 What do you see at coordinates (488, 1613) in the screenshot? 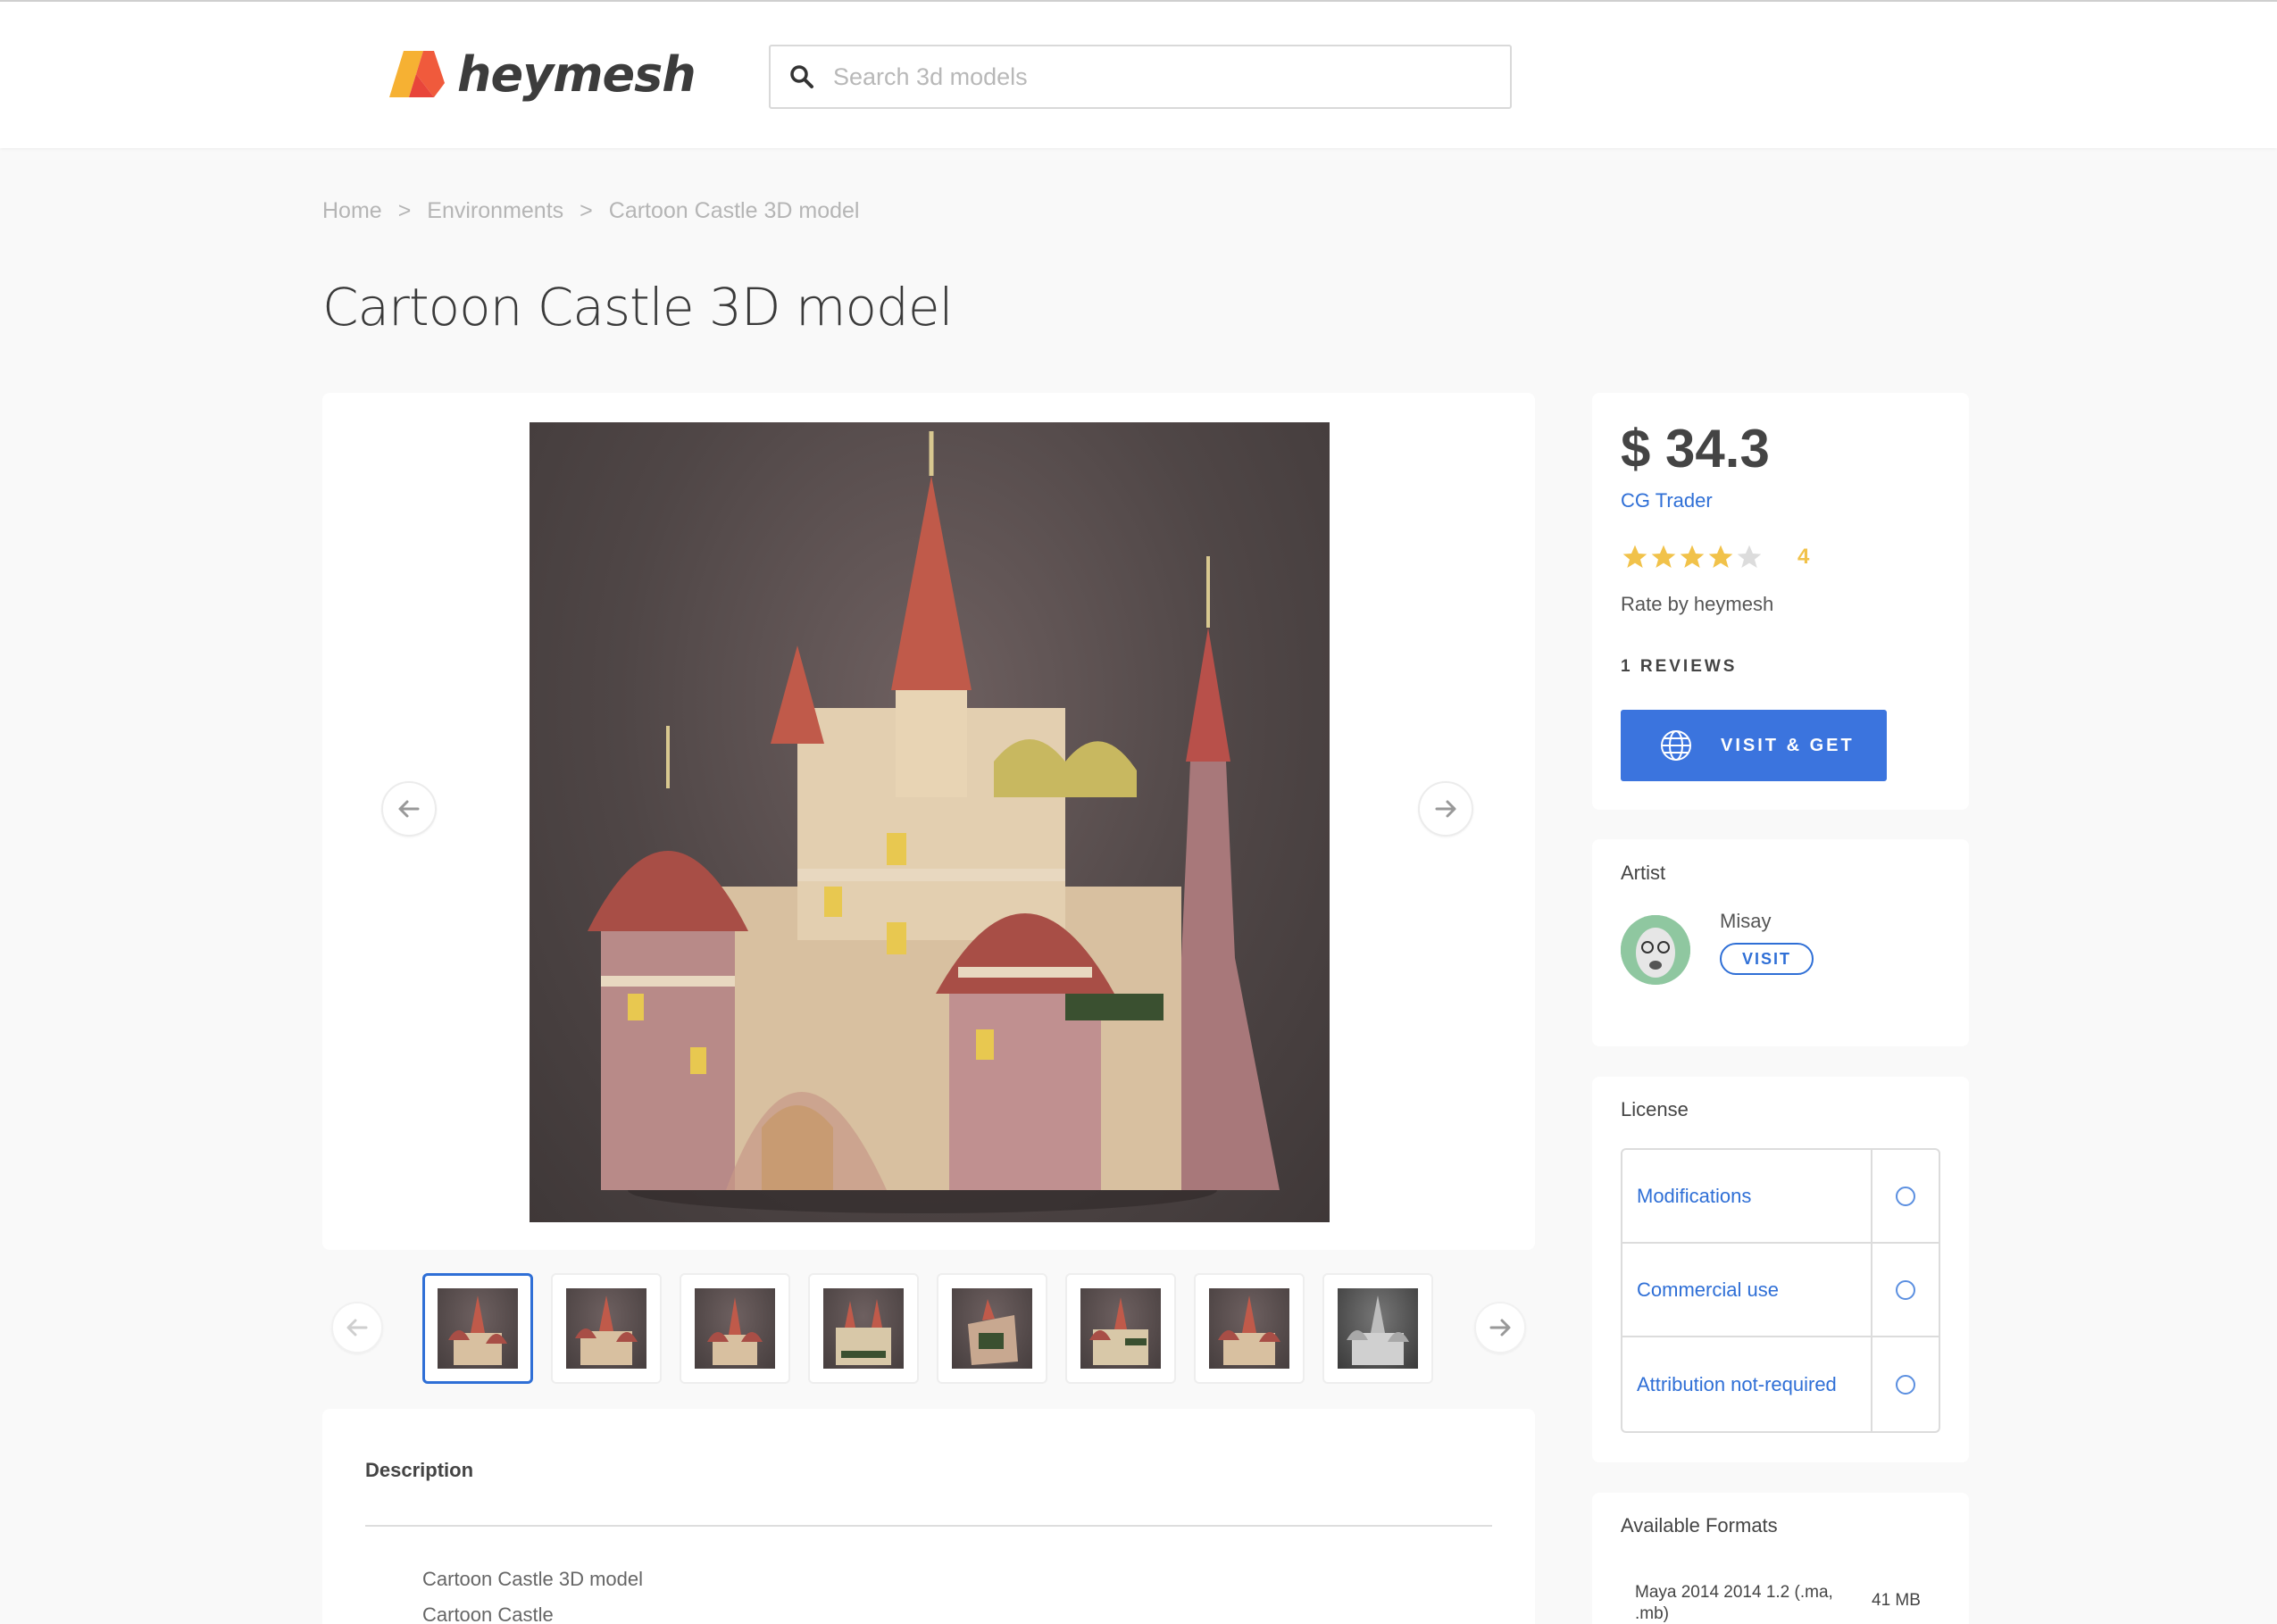
I see `description-line: Cartoon Castle` at bounding box center [488, 1613].